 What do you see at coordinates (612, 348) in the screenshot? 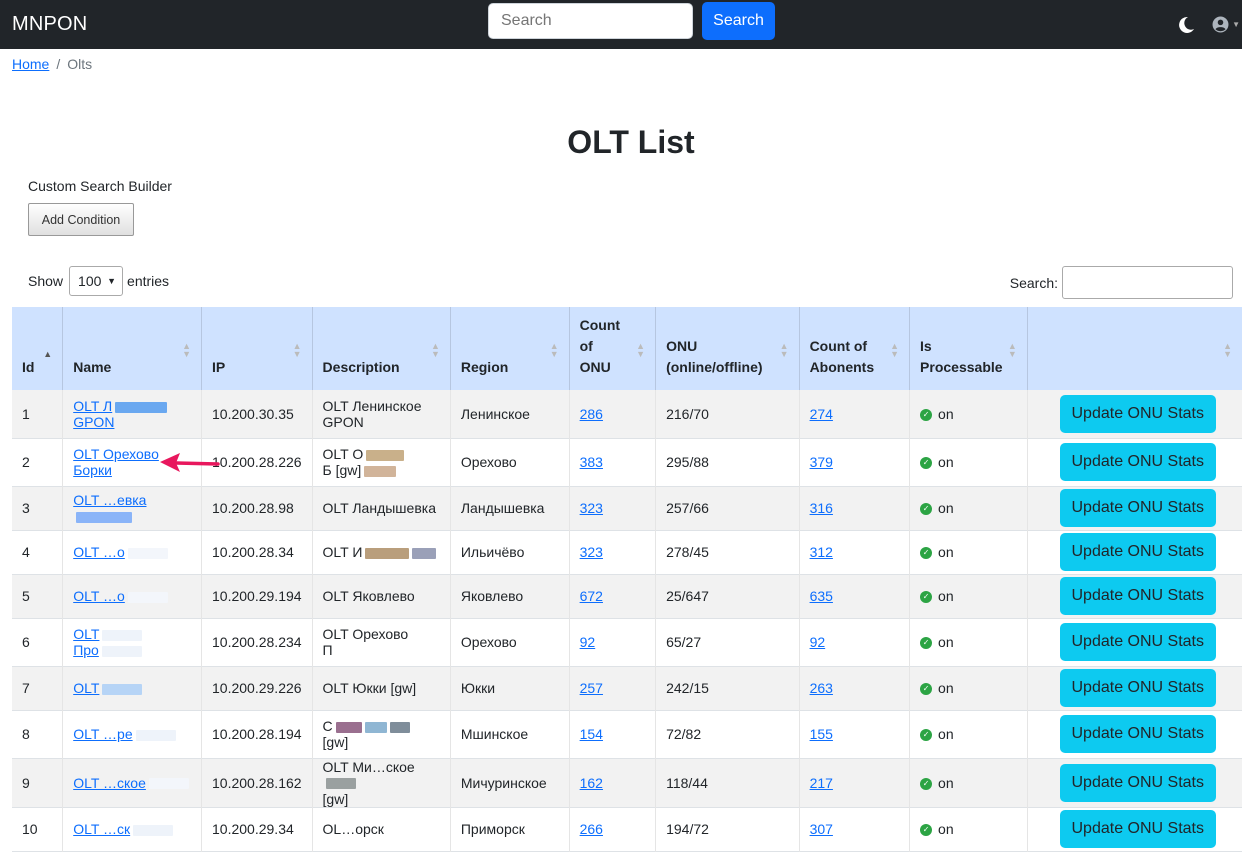
I see `column-header-count_onu: Count of ONU ▲ ▼` at bounding box center [612, 348].